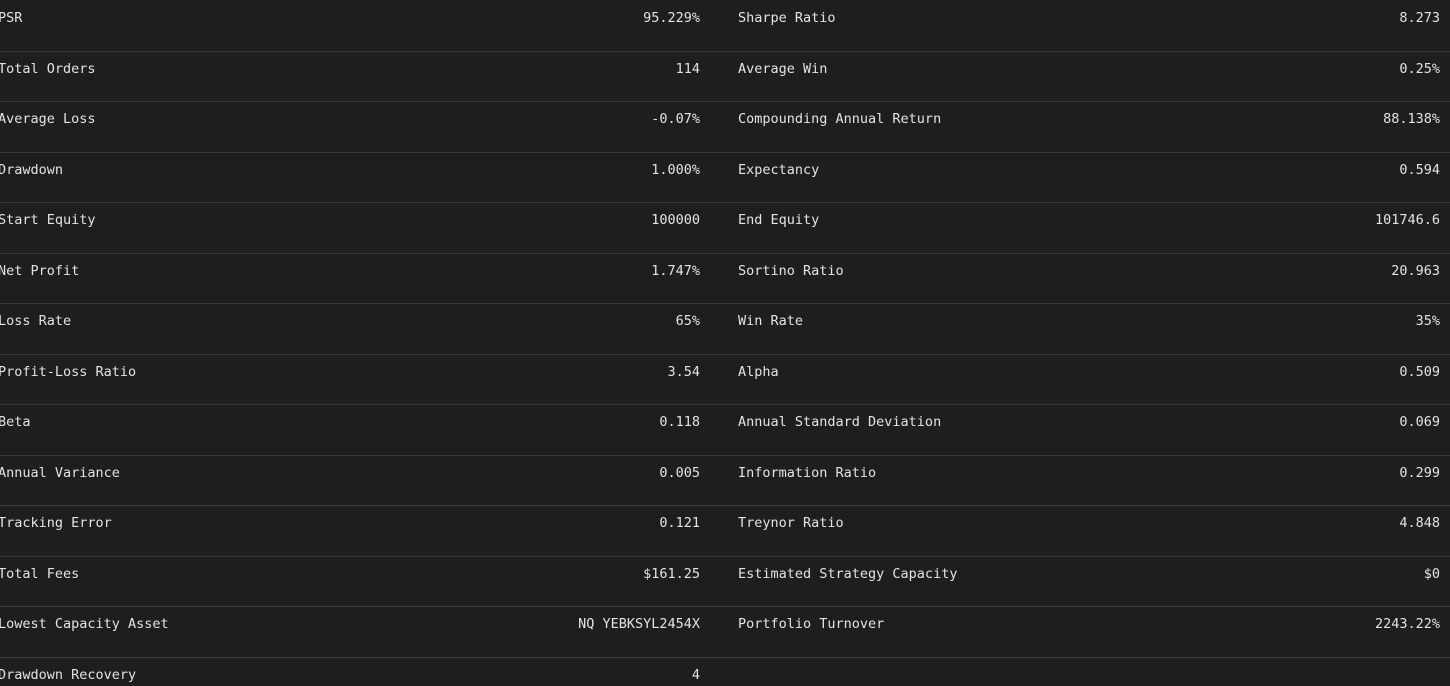 This screenshot has height=686, width=1450. What do you see at coordinates (639, 624) in the screenshot?
I see `stat-value-lowest-capacity-asset: NQ YEBKSYL2454X` at bounding box center [639, 624].